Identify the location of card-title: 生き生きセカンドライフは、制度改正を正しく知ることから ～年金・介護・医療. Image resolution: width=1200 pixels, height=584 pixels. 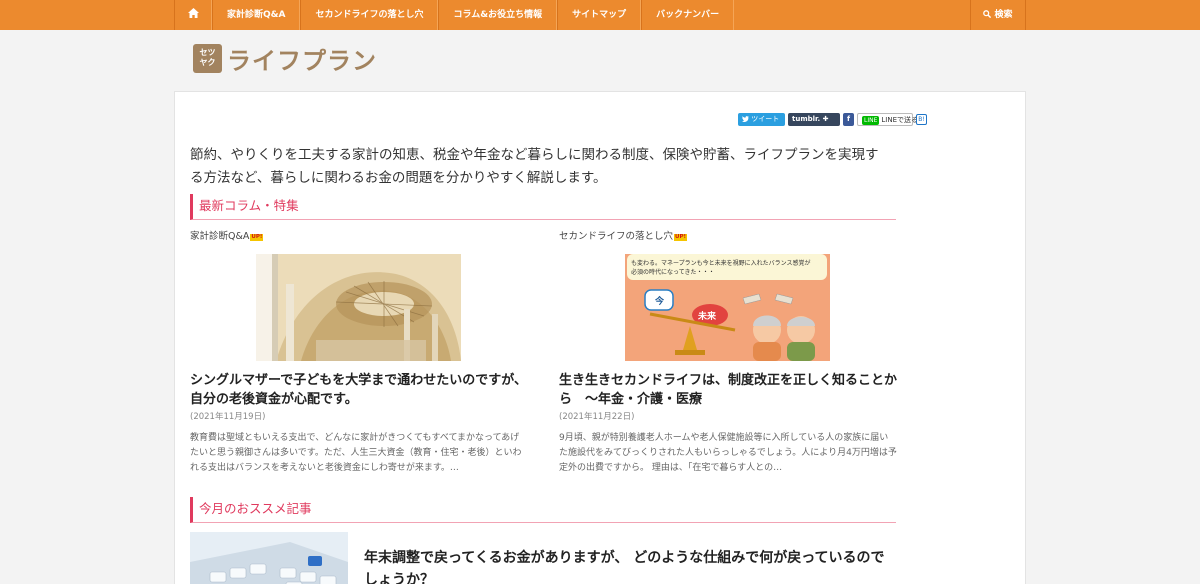
(728, 390).